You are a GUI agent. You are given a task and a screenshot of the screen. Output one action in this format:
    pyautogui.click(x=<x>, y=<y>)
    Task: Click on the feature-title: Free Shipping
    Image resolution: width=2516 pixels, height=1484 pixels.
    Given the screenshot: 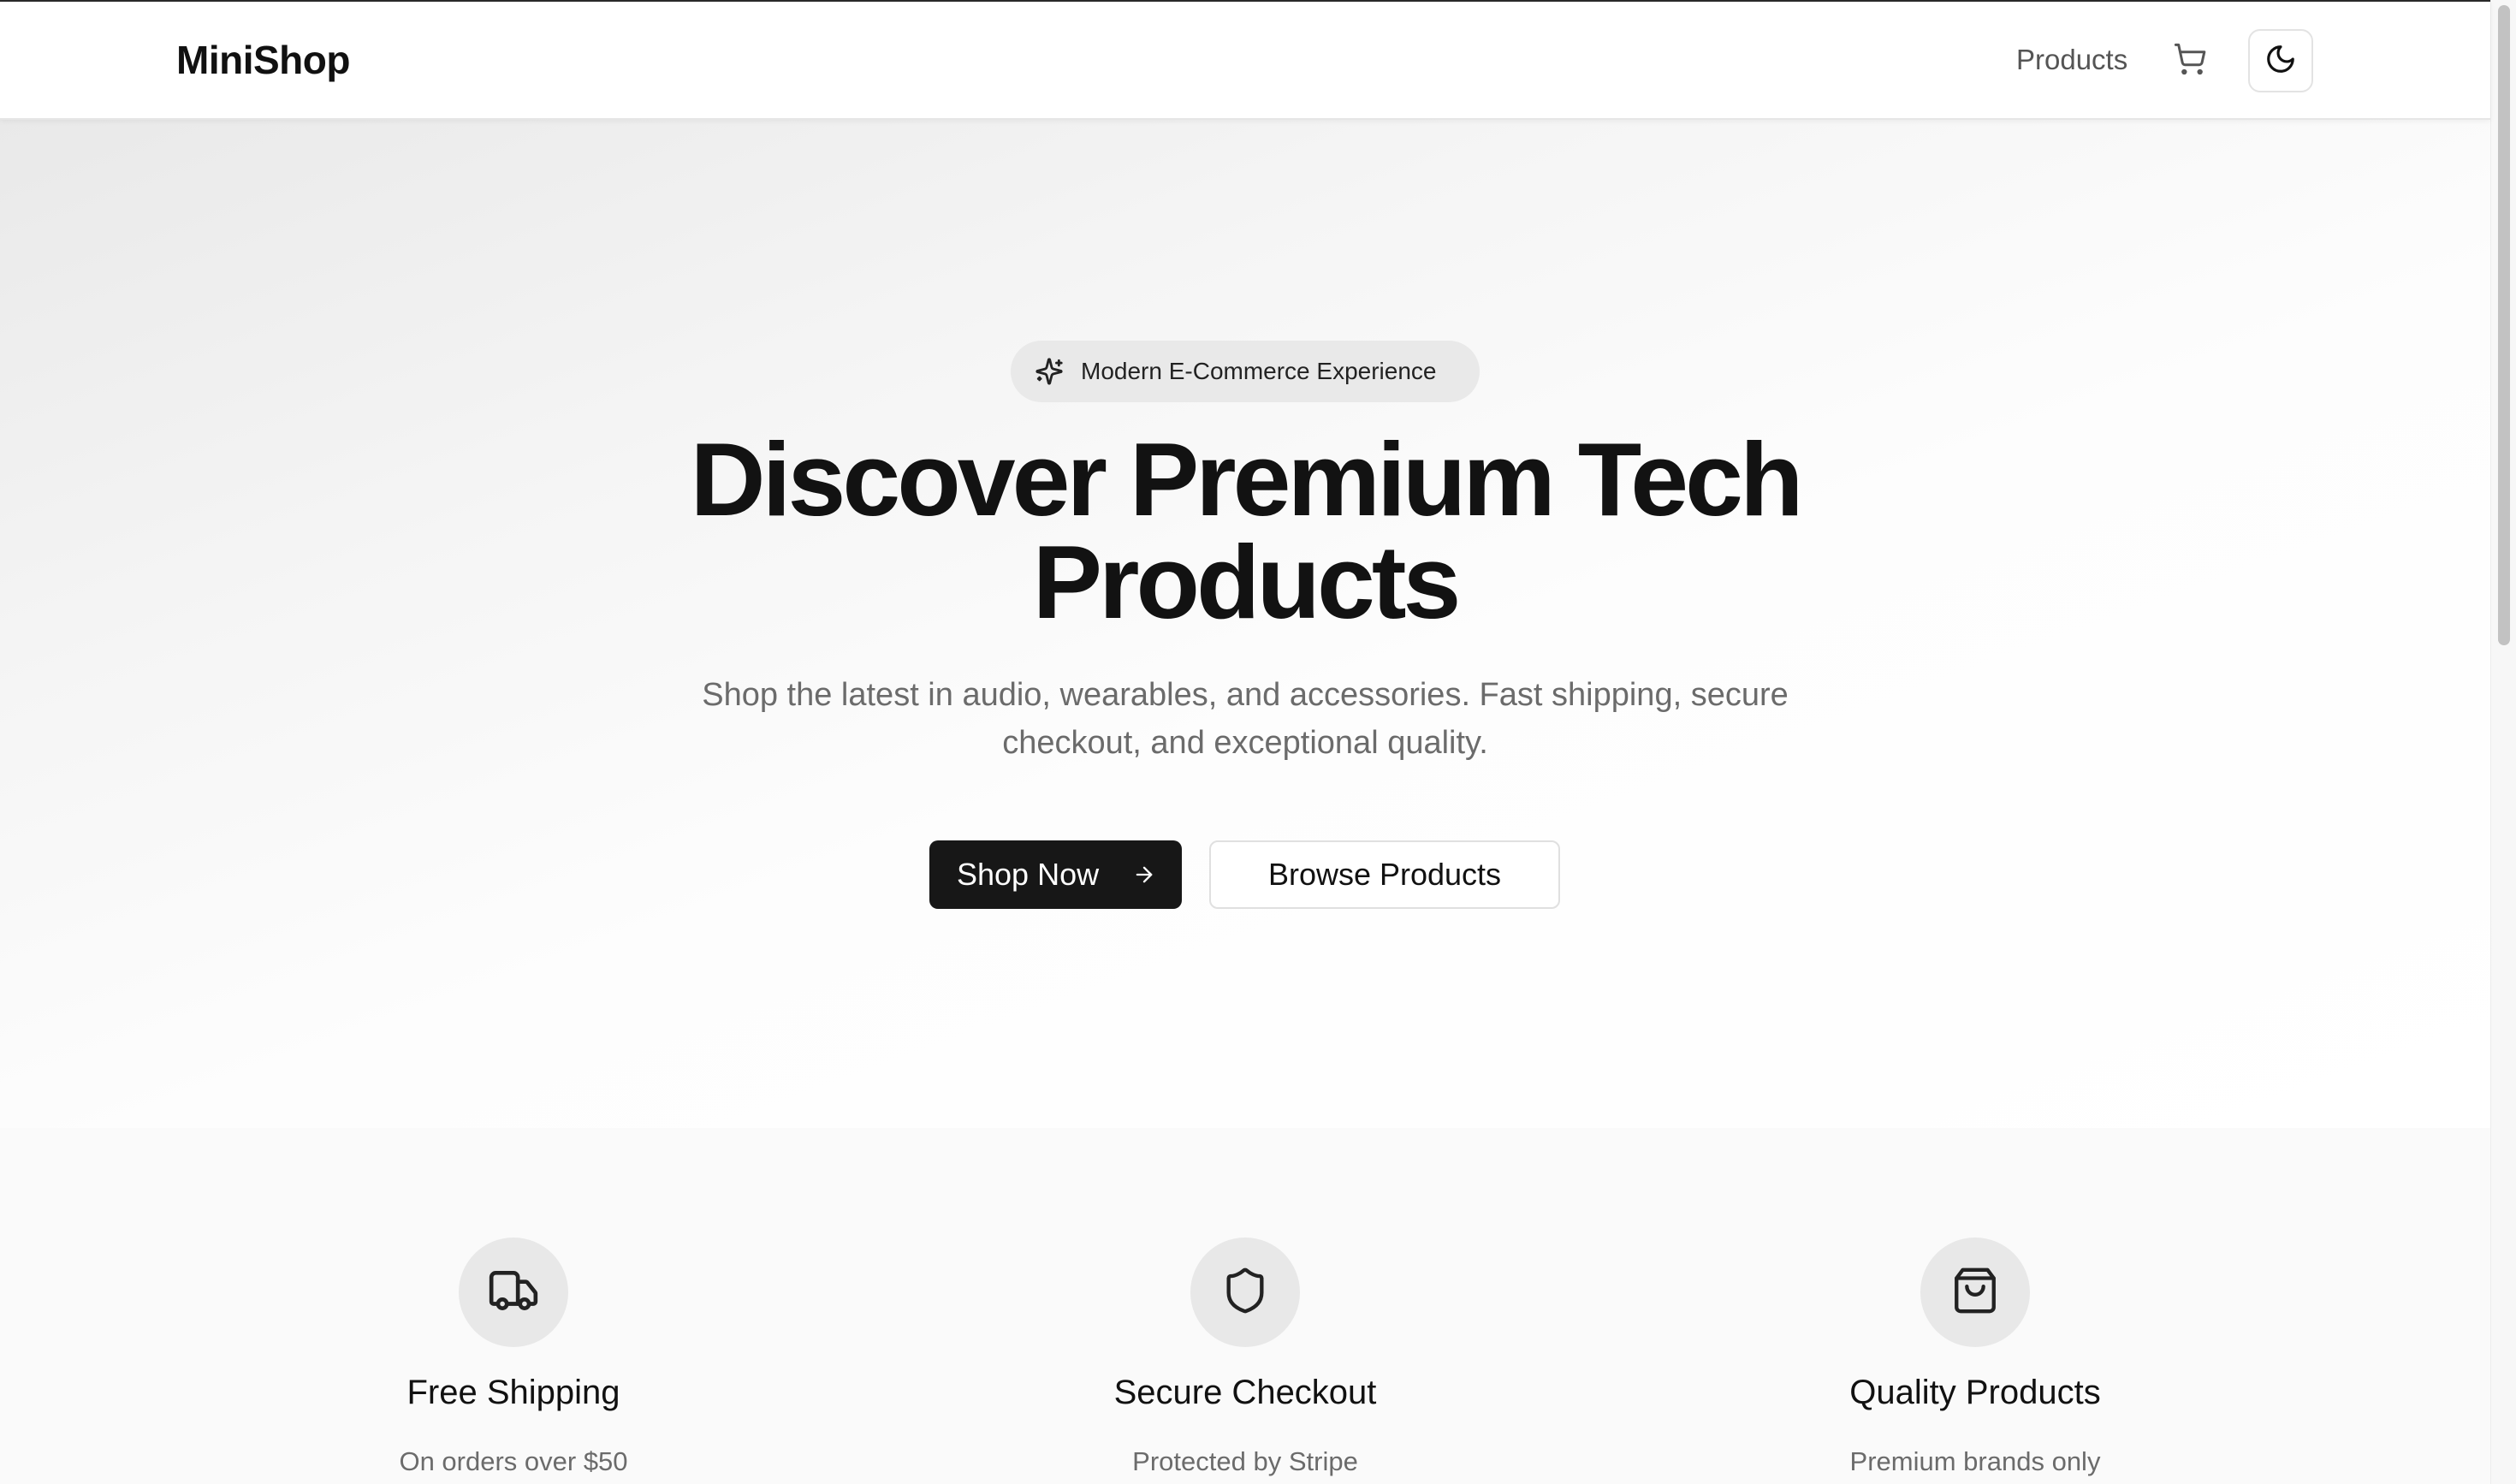 What is the action you would take?
    pyautogui.click(x=513, y=1393)
    